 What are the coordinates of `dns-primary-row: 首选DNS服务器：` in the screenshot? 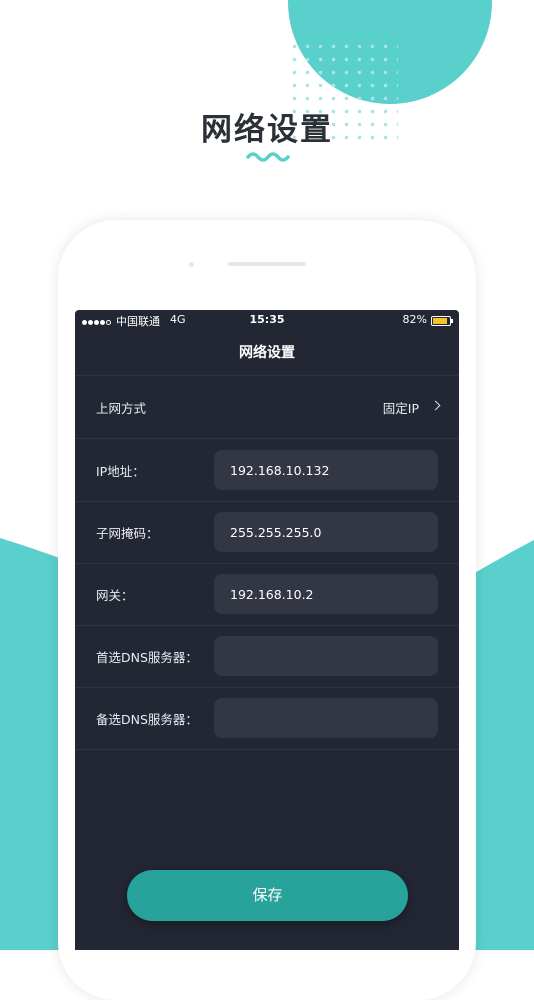 It's located at (267, 656).